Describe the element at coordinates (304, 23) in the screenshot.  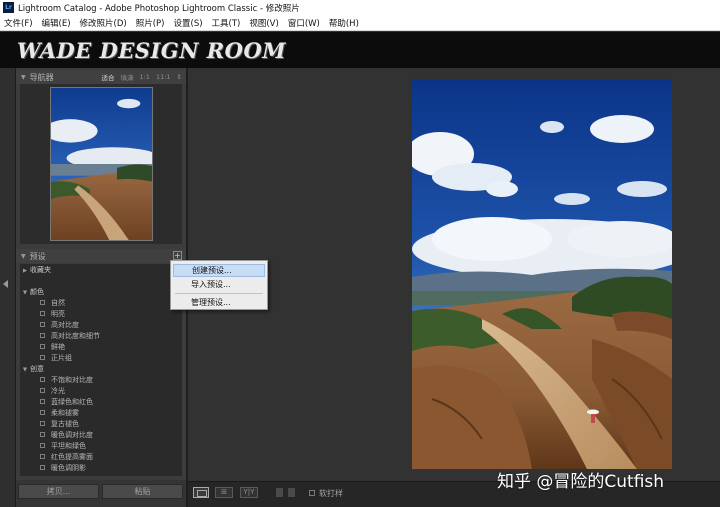
I see `menu-window: 窗口(W)` at that location.